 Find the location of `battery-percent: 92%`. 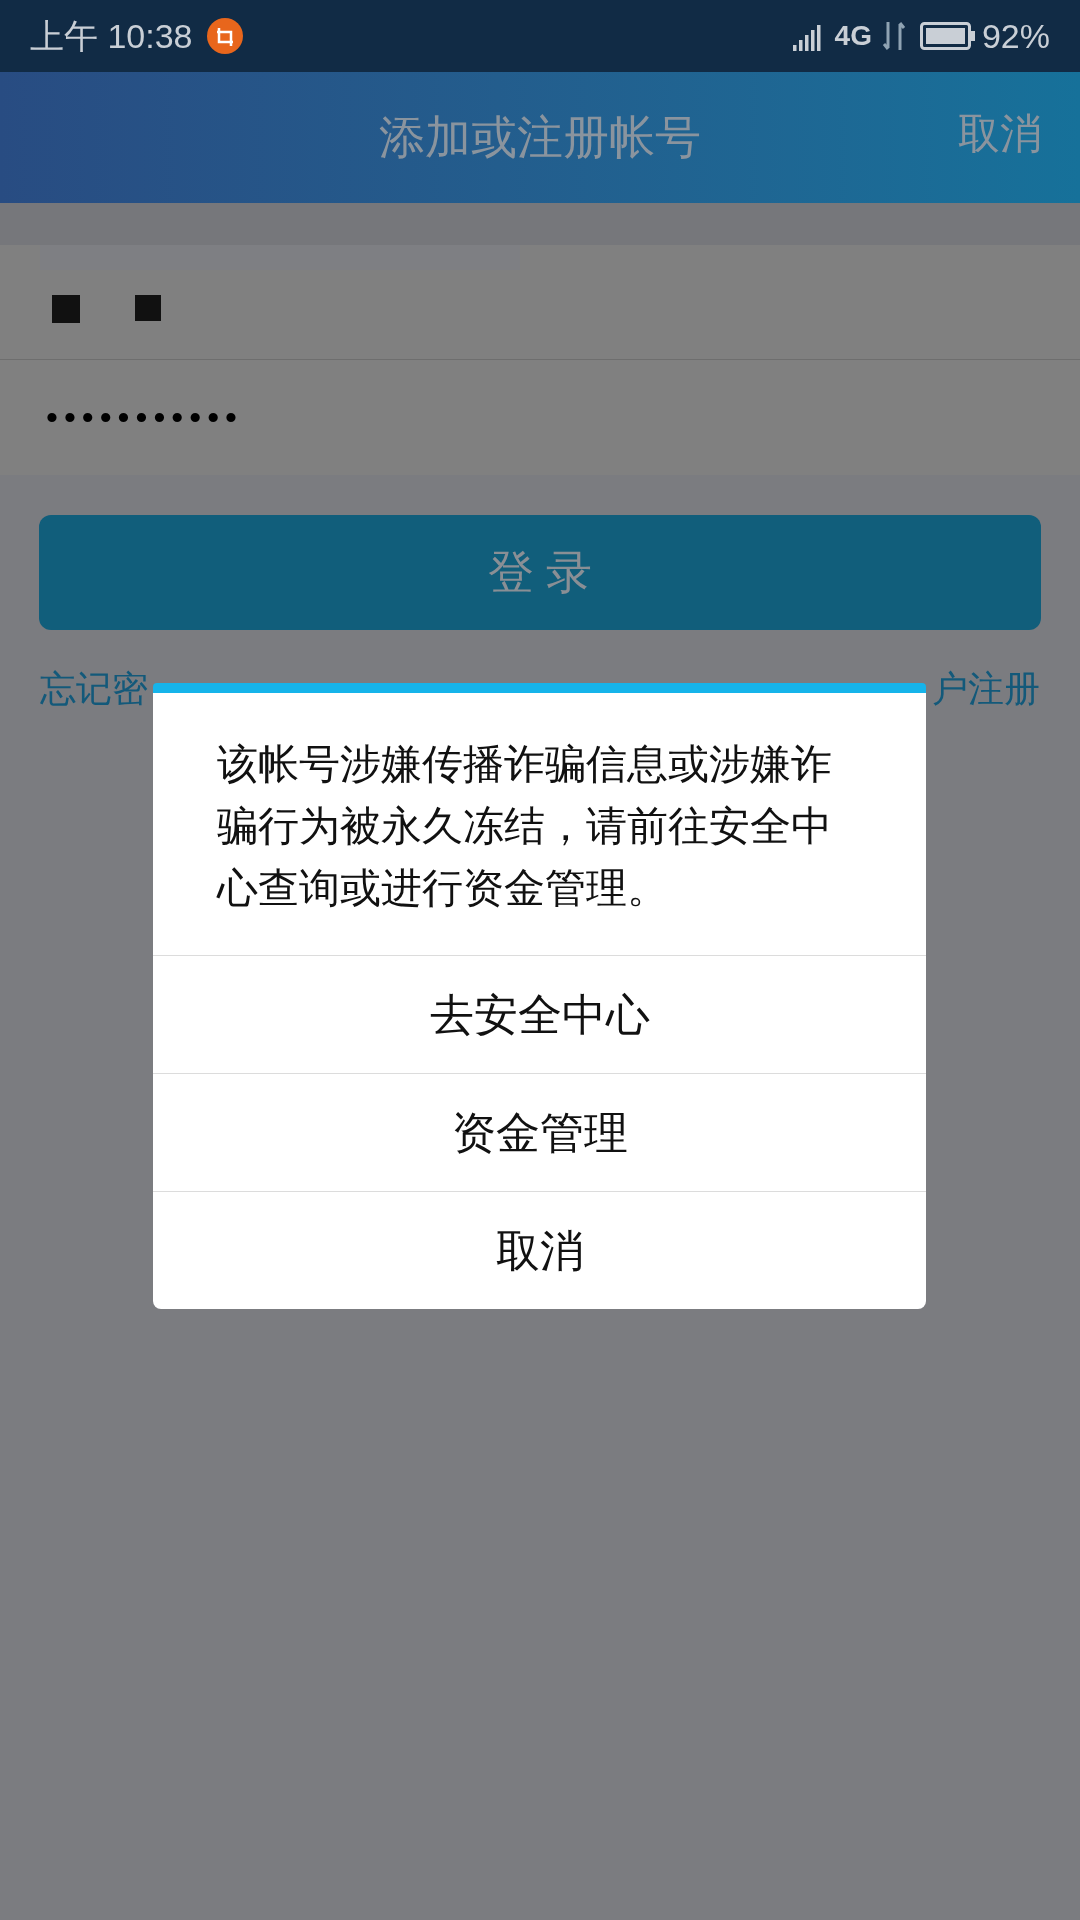

battery-percent: 92% is located at coordinates (1015, 36).